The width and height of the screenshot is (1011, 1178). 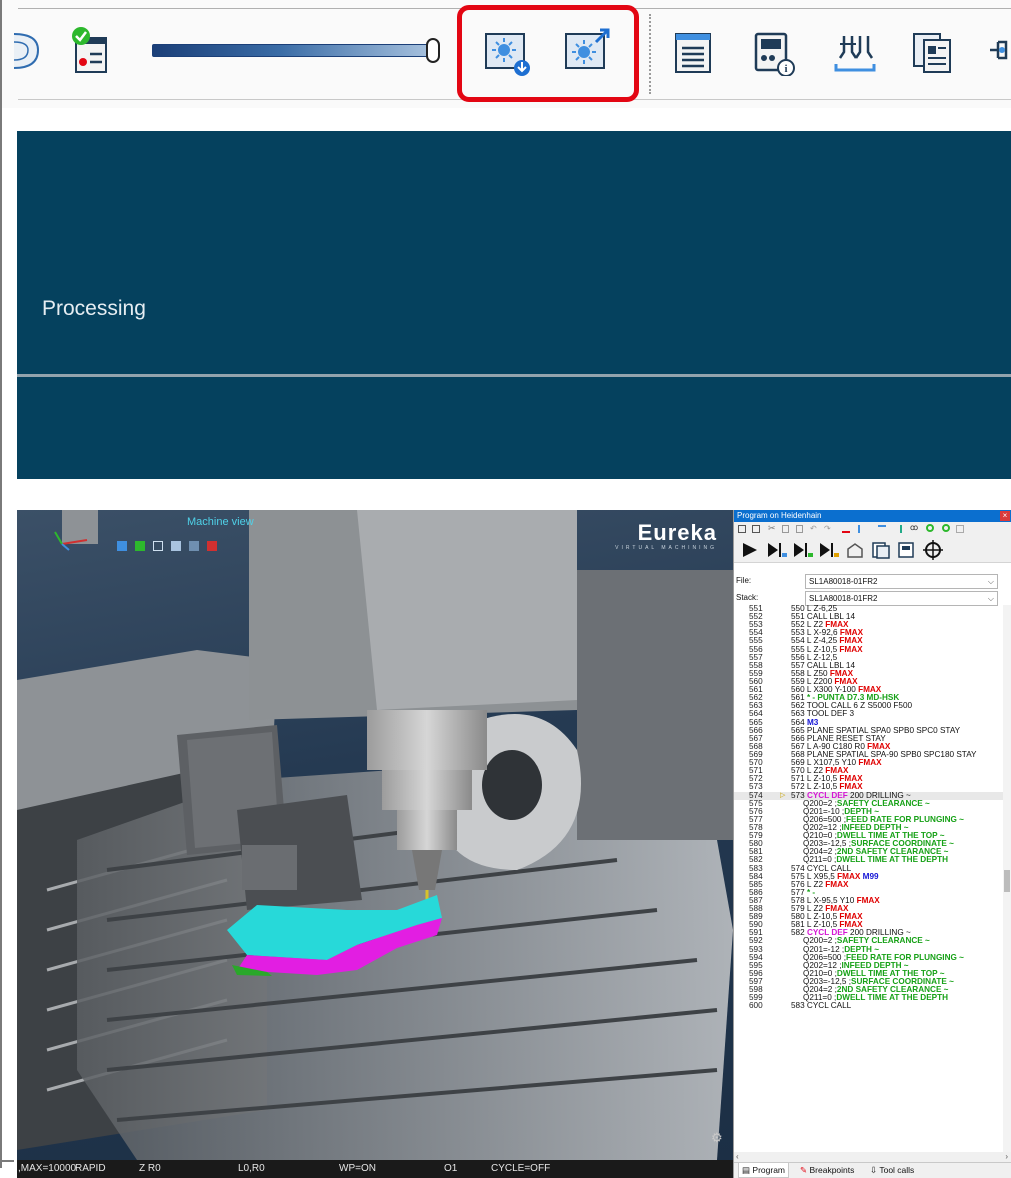 What do you see at coordinates (693, 50) in the screenshot?
I see `document-list-icon` at bounding box center [693, 50].